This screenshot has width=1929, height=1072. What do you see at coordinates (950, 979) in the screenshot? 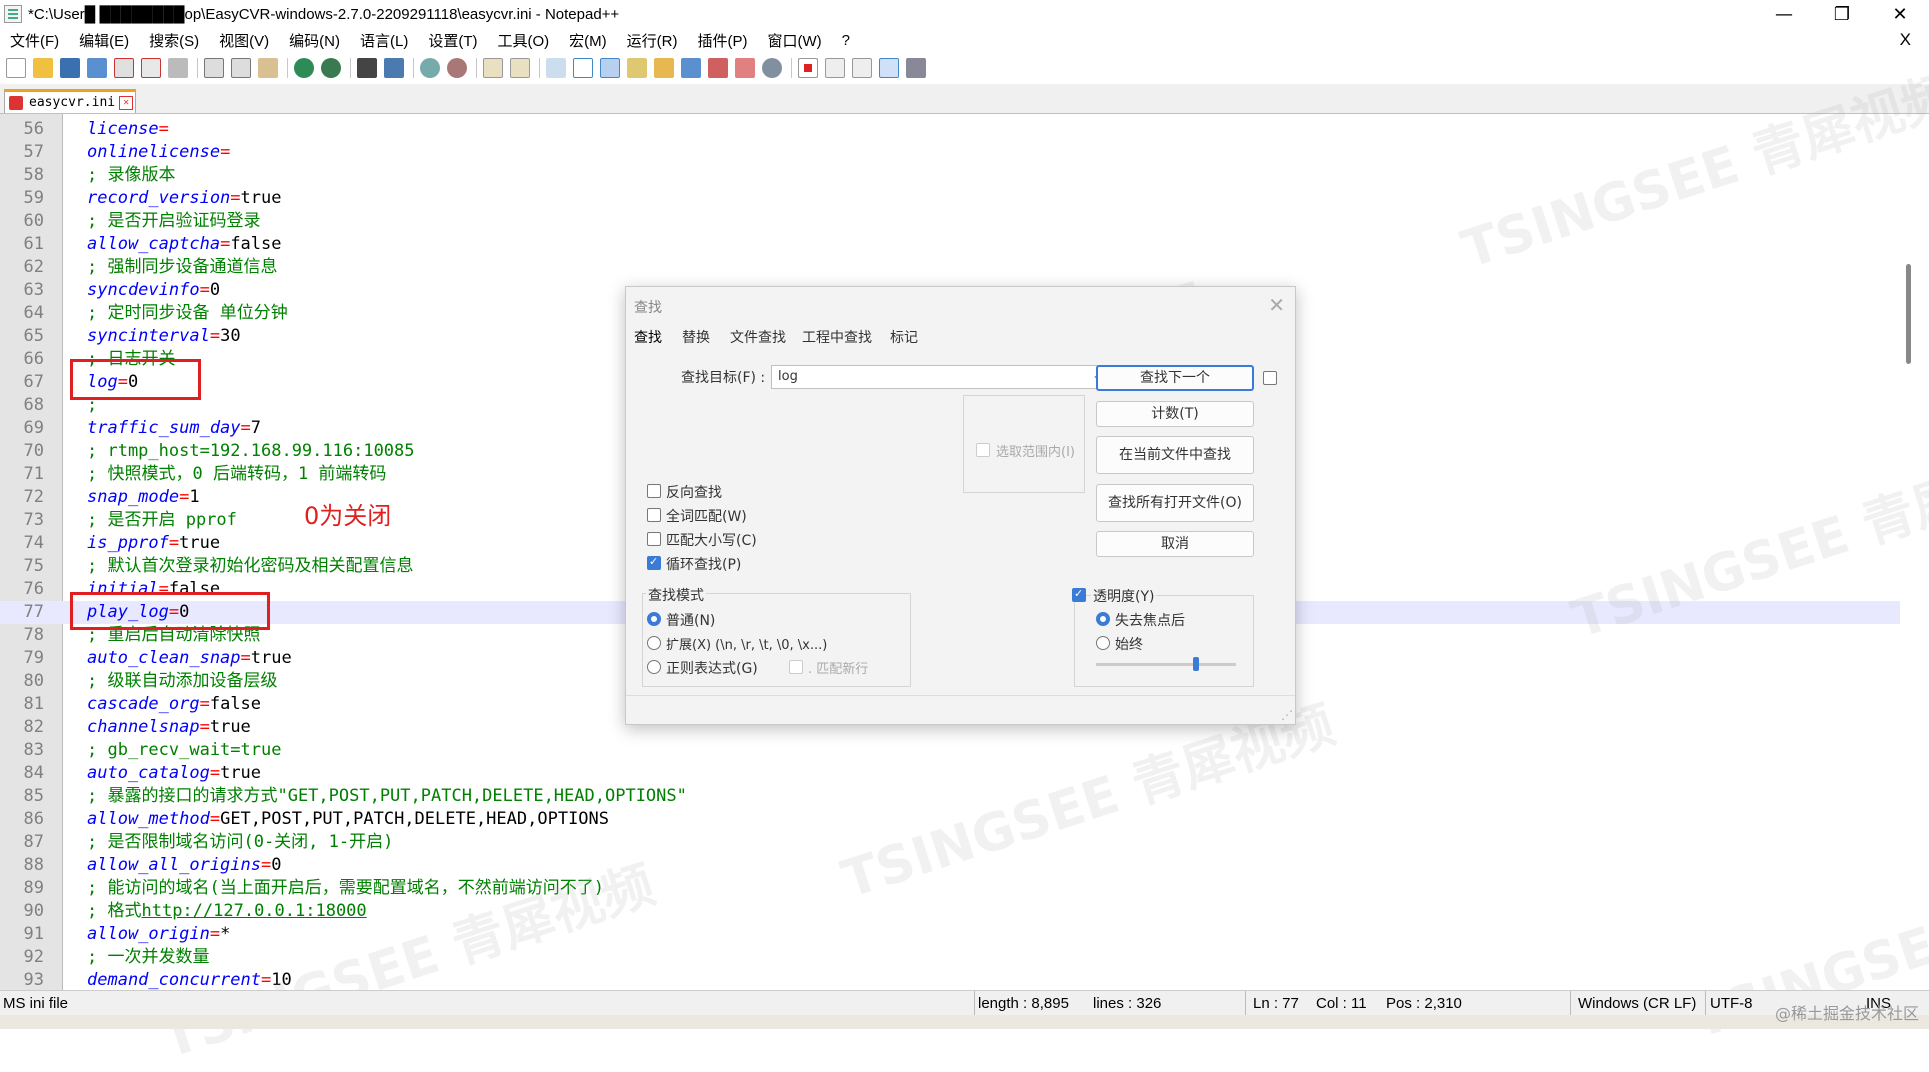
I see `code-line: 93 demand_concurrent=10` at bounding box center [950, 979].